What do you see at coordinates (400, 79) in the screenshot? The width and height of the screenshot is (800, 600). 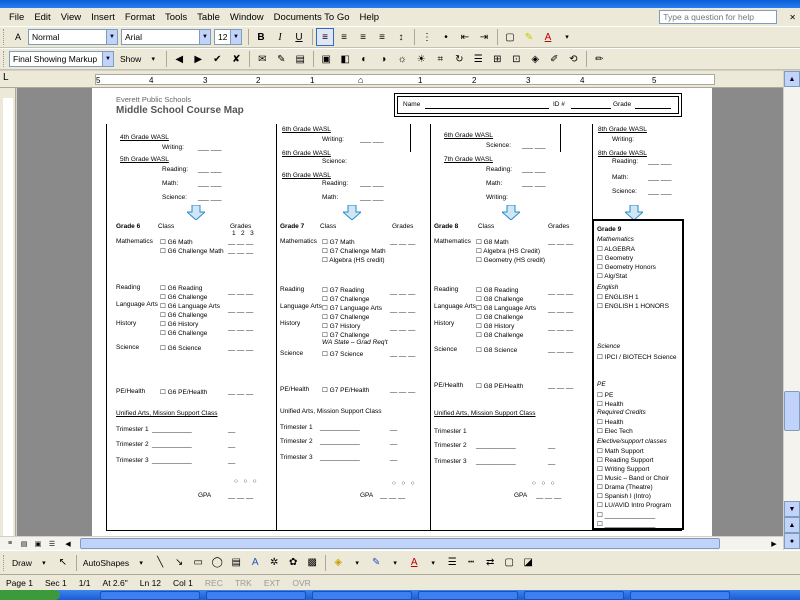 I see `horizontal-ruler: L 5 4 3 2 1 ⌂ 1 2 3 4 5` at bounding box center [400, 79].